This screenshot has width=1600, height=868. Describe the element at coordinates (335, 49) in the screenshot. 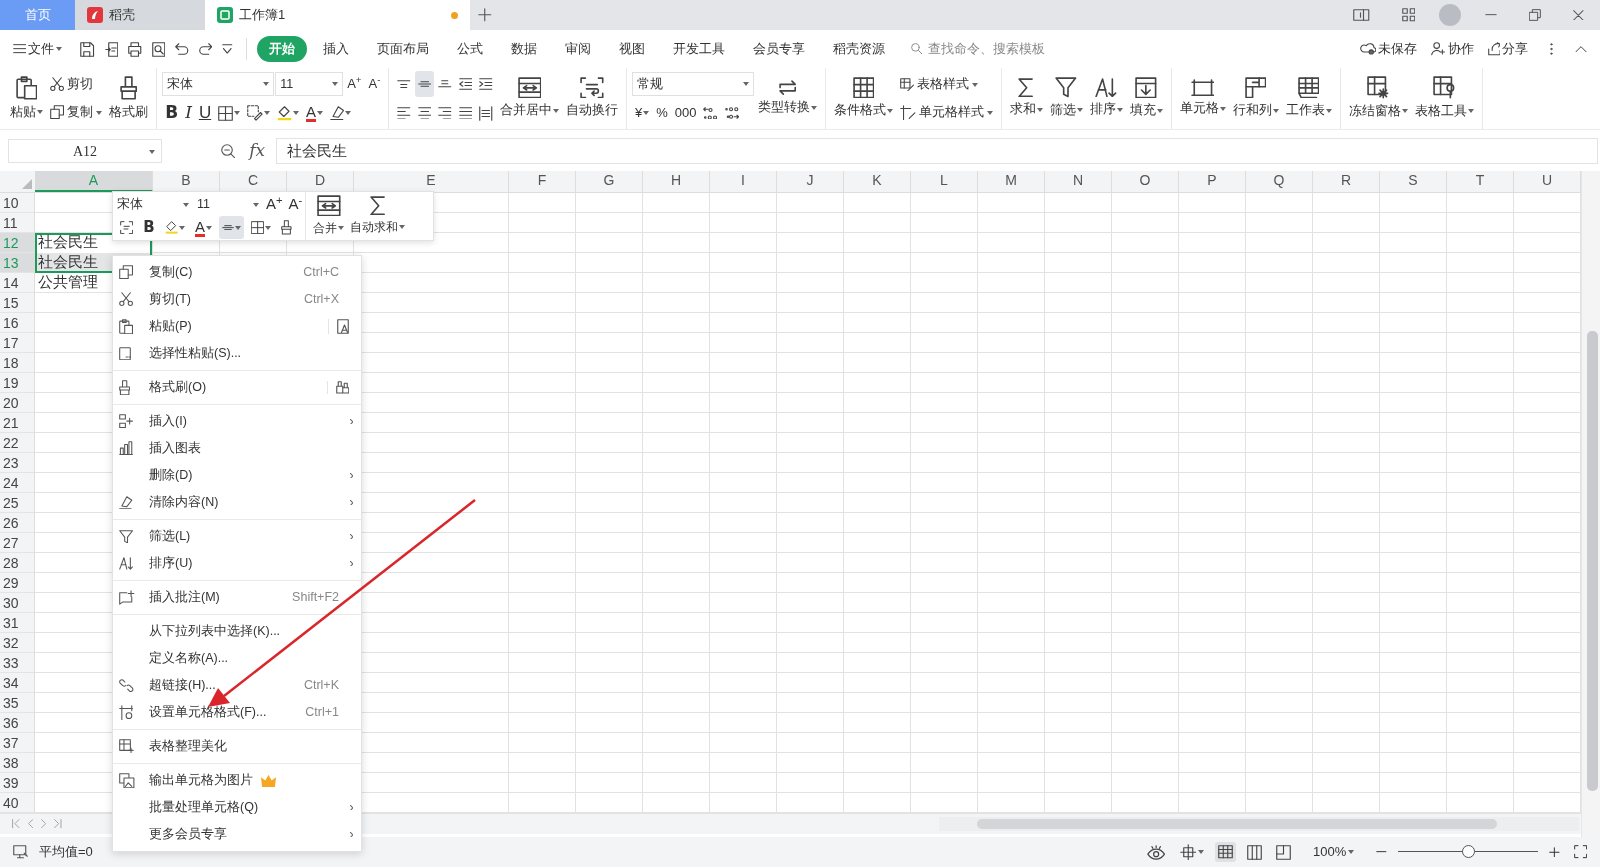

I see `ribbon-tab: 插入` at that location.